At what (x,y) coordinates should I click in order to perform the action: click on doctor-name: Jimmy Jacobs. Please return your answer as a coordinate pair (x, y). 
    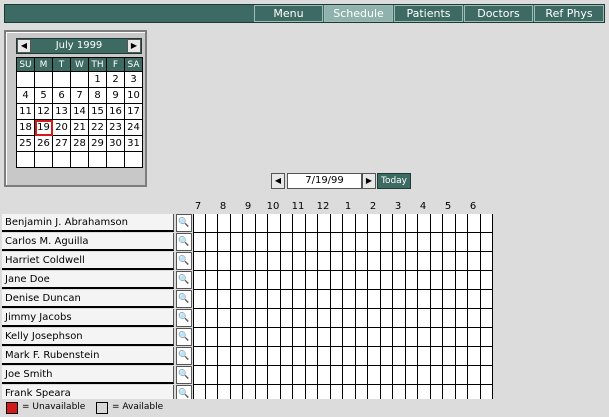
    Looking at the image, I should click on (88, 318).